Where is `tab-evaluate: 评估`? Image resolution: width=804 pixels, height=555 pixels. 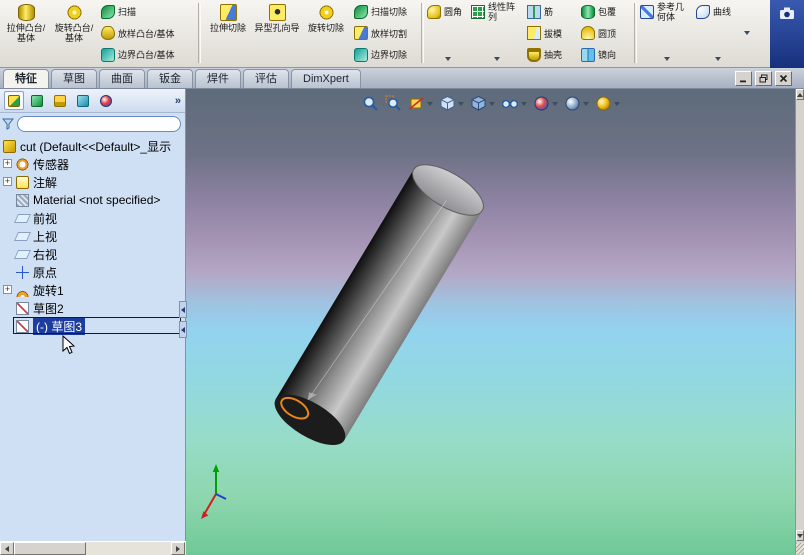 tab-evaluate: 评估 is located at coordinates (266, 78).